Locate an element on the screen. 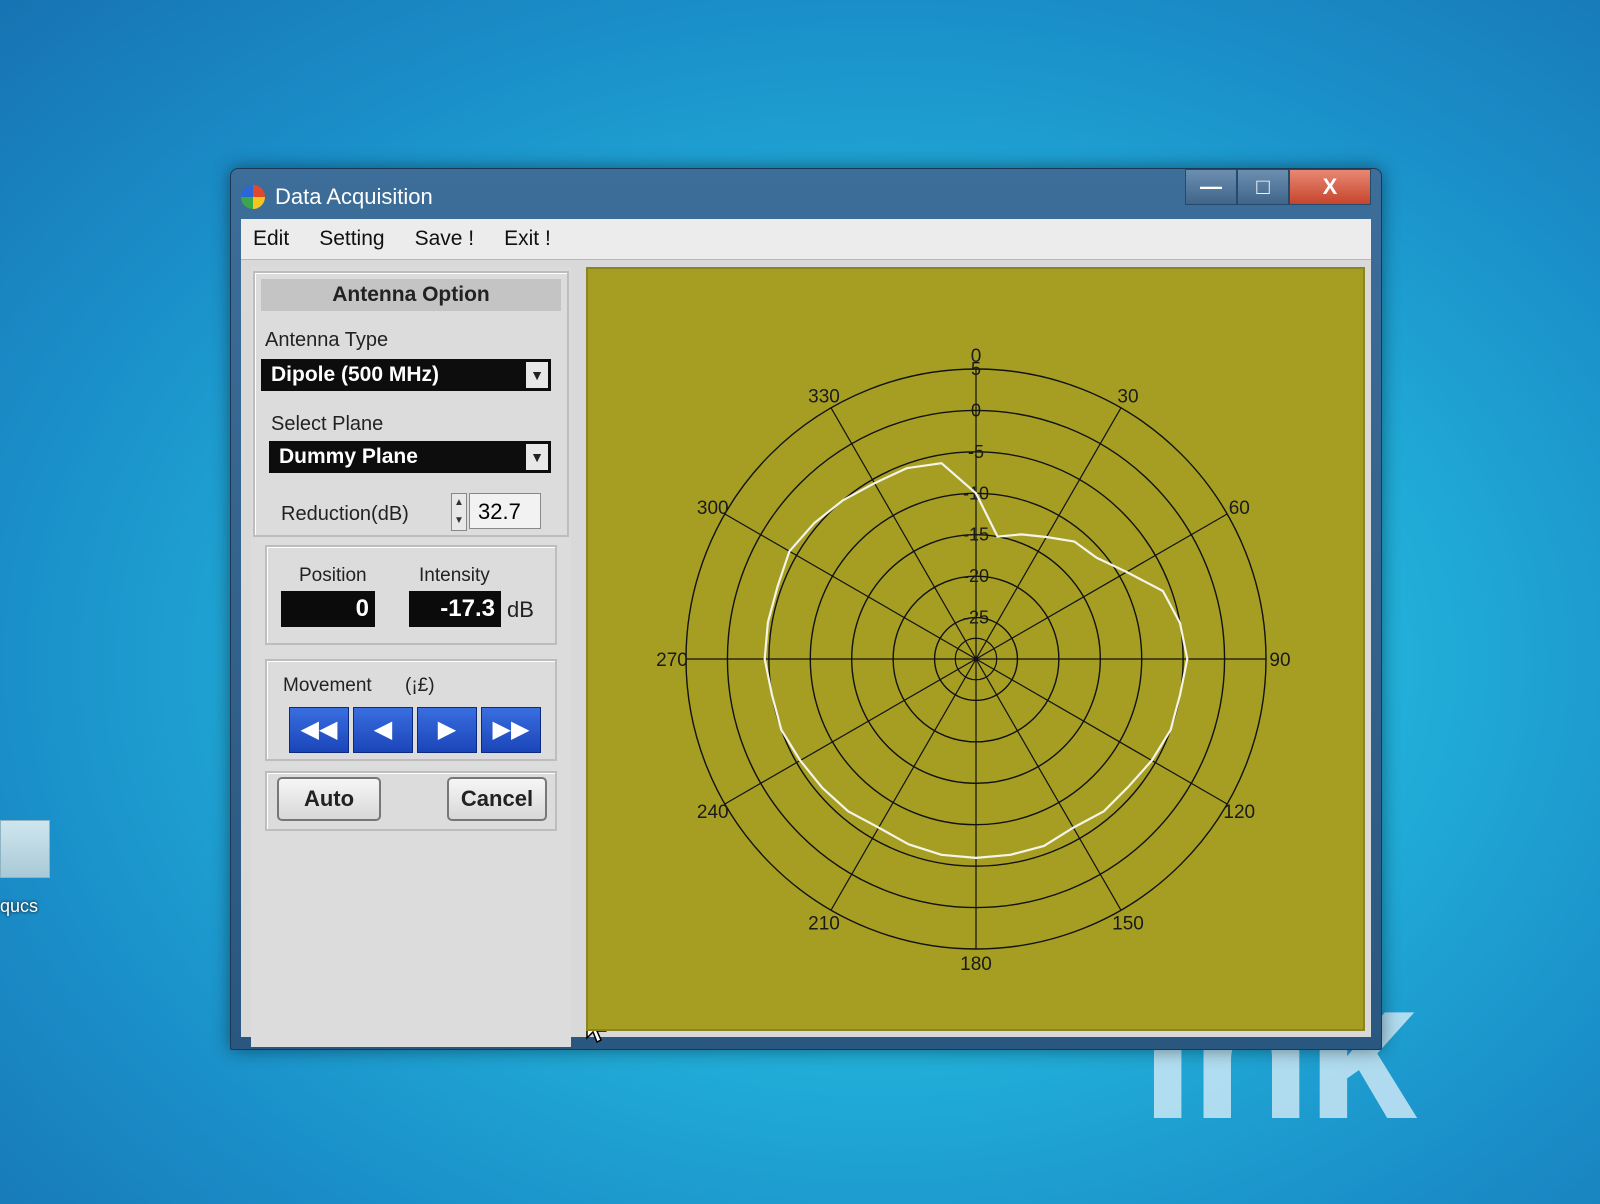  angle-tick-label: 60 is located at coordinates (1239, 508).